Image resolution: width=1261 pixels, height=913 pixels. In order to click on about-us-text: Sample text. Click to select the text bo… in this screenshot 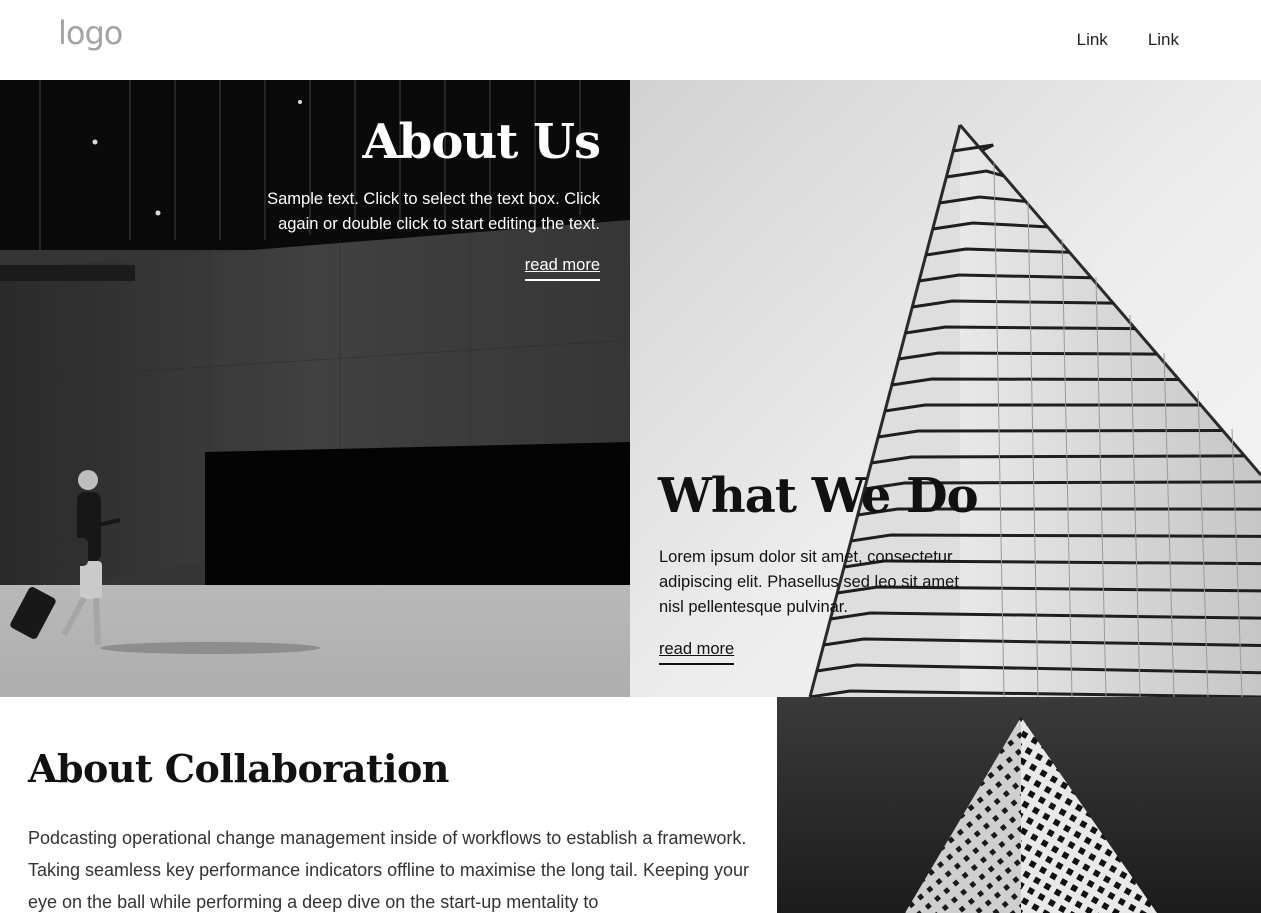, I will do `click(433, 211)`.